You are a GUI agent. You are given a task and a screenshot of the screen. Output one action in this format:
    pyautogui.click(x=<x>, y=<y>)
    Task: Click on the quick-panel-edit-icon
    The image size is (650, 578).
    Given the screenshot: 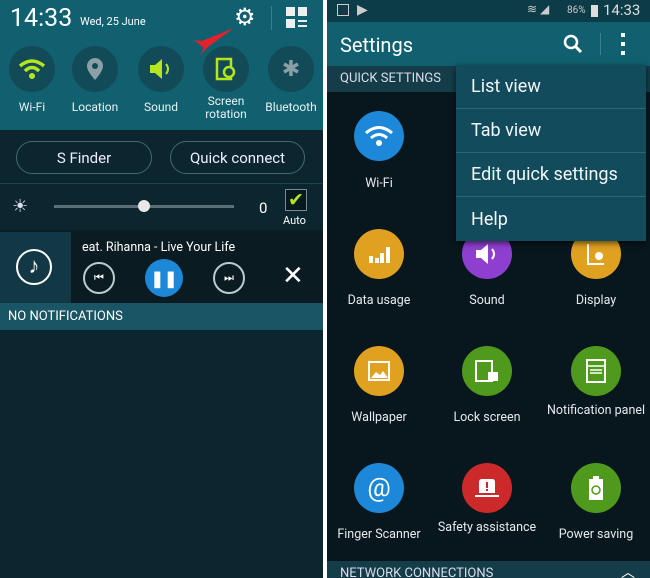 What is the action you would take?
    pyautogui.click(x=297, y=18)
    